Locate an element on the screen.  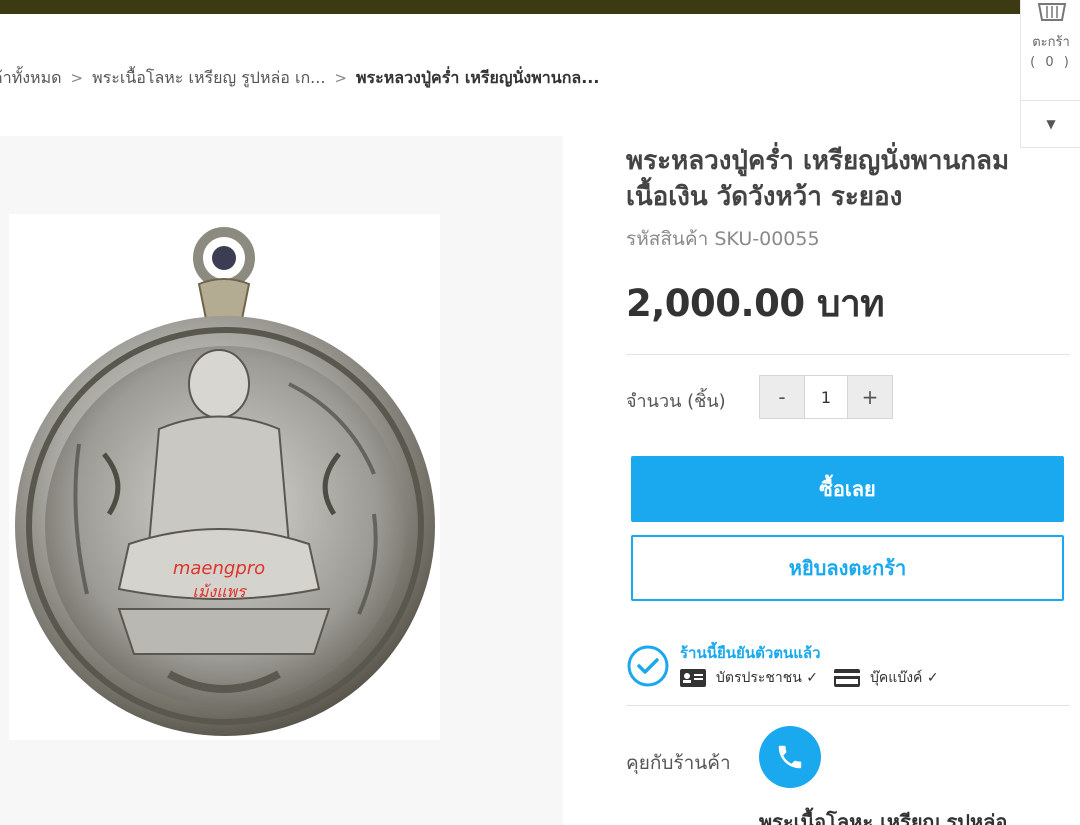
quantity-stepper: - 1 + is located at coordinates (826, 397).